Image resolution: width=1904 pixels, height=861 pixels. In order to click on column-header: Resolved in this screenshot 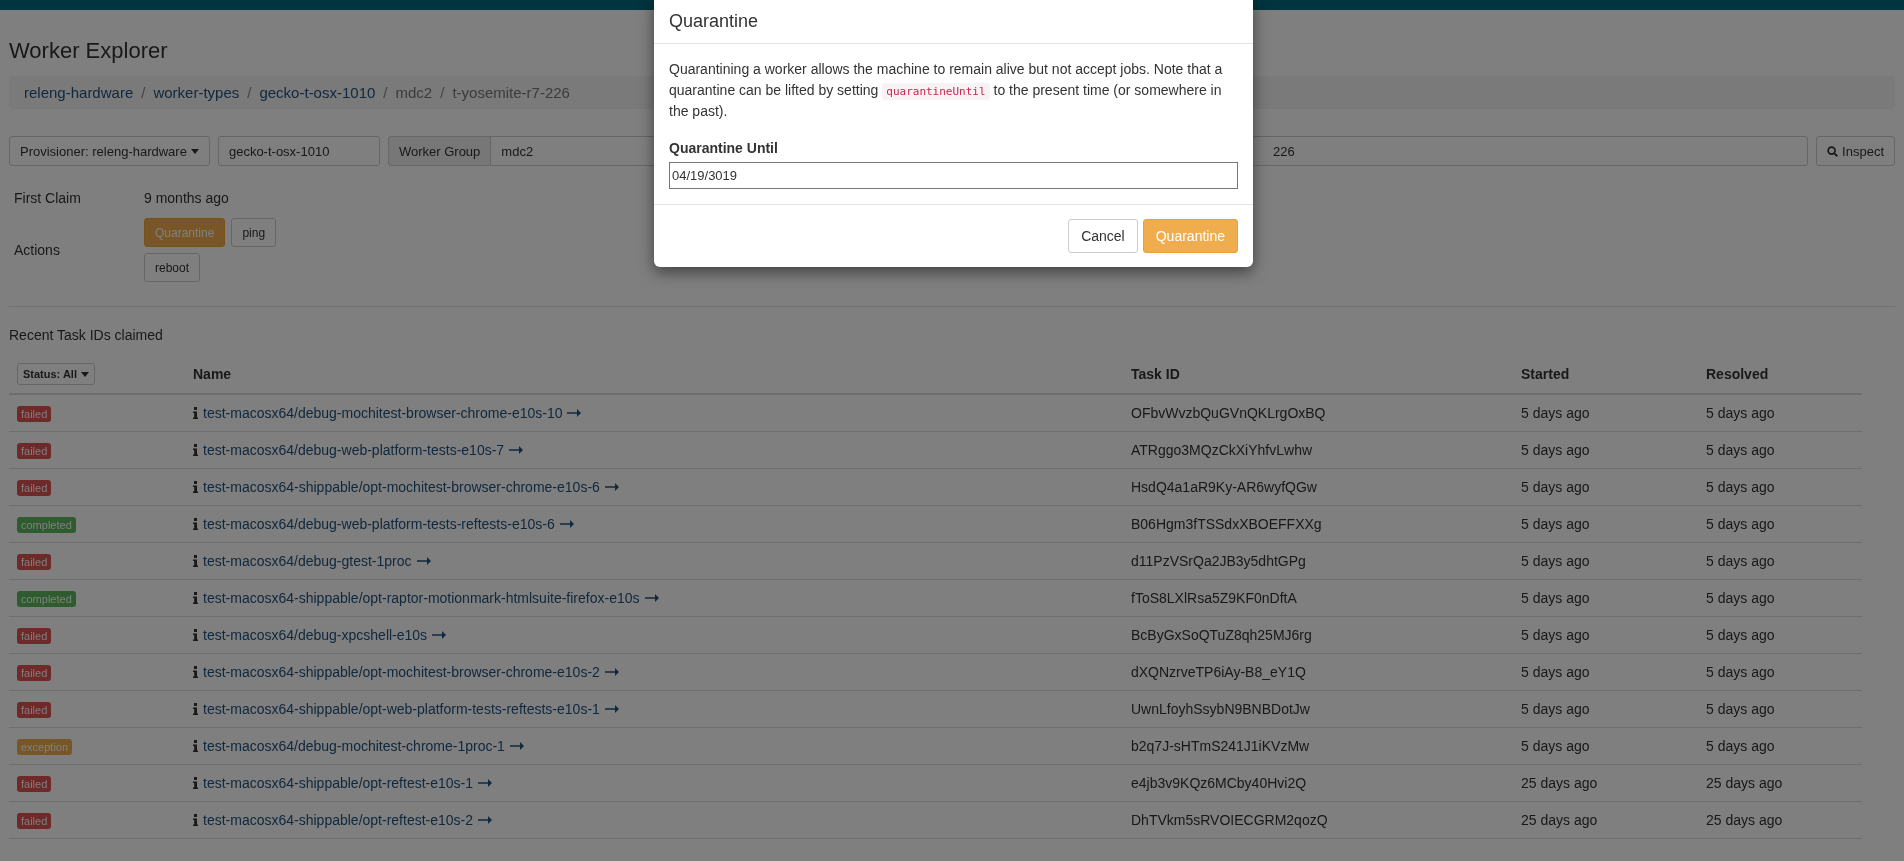, I will do `click(1737, 374)`.